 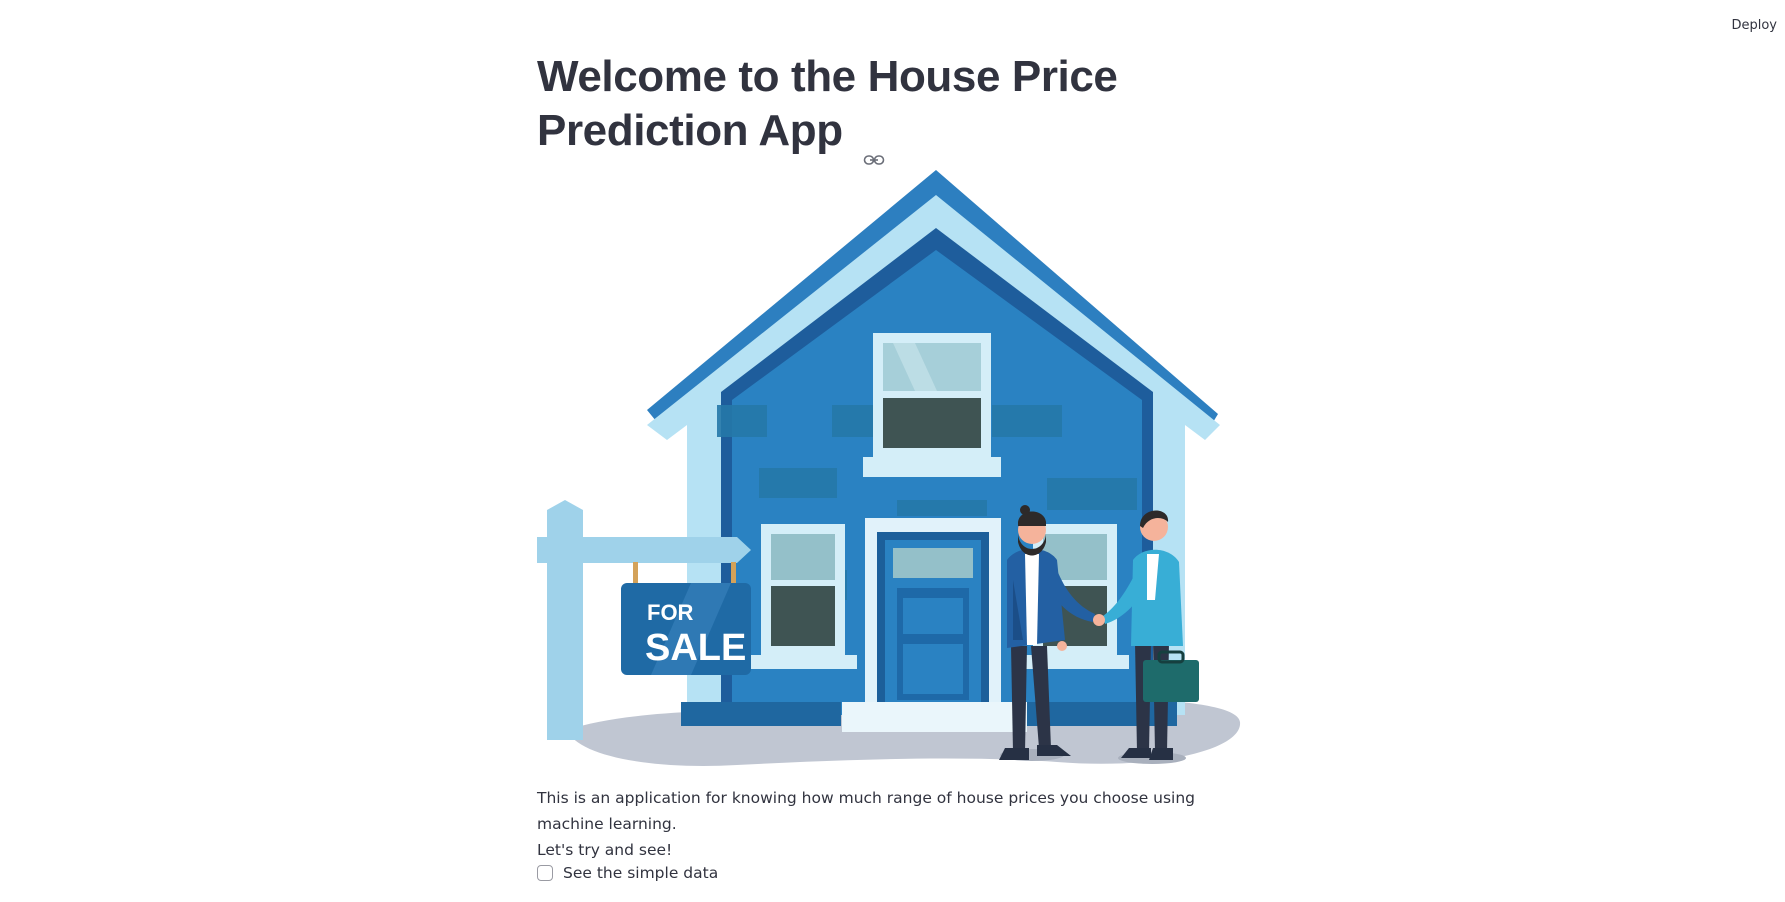 I want to click on link-icon, so click(x=874, y=146).